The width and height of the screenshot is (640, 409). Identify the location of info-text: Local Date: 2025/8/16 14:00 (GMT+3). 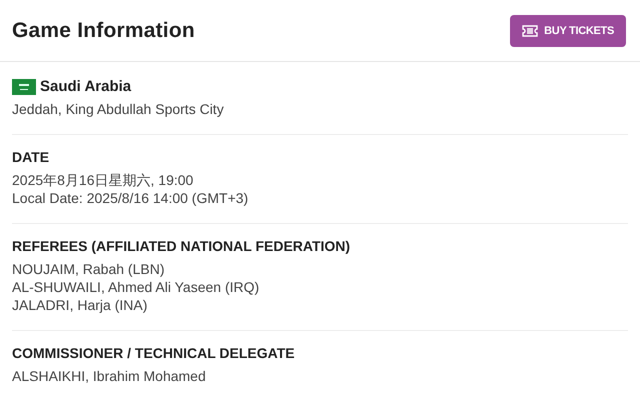
(131, 198).